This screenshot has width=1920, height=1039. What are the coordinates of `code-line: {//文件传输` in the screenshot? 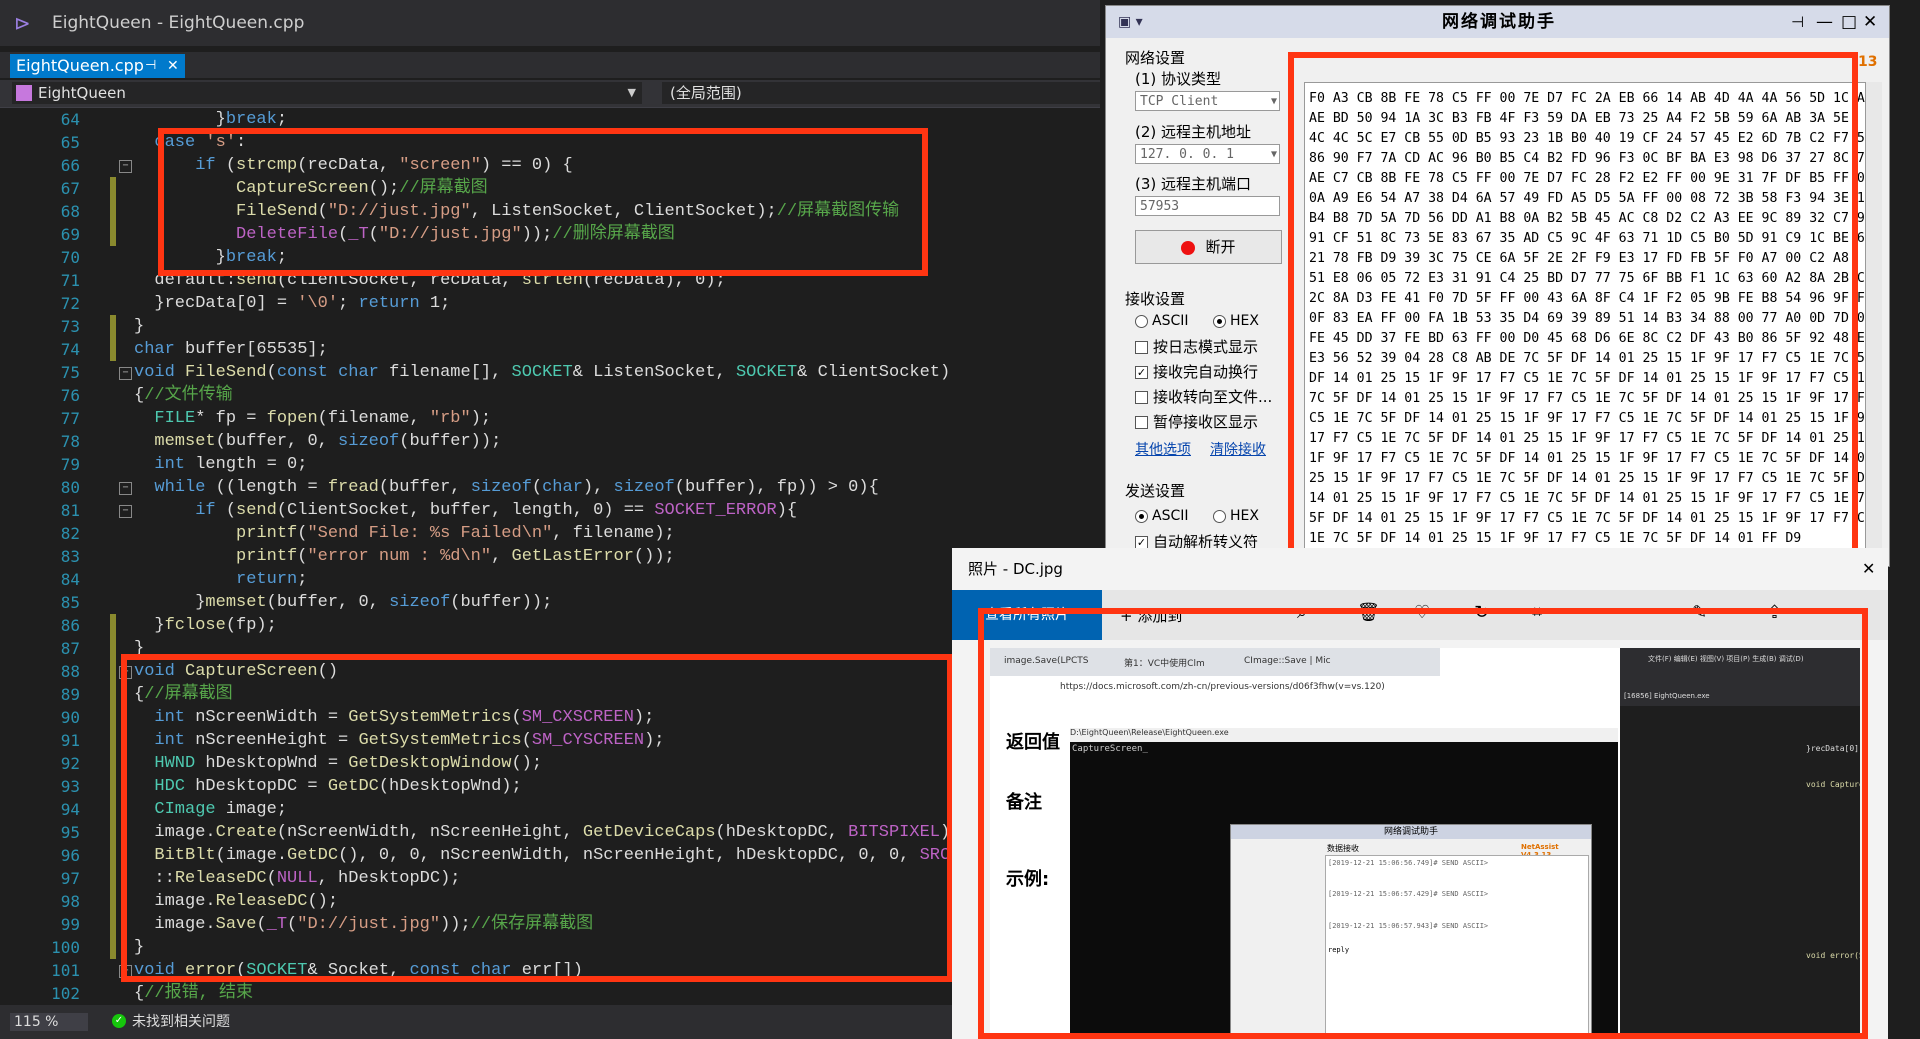 It's located at (183, 395).